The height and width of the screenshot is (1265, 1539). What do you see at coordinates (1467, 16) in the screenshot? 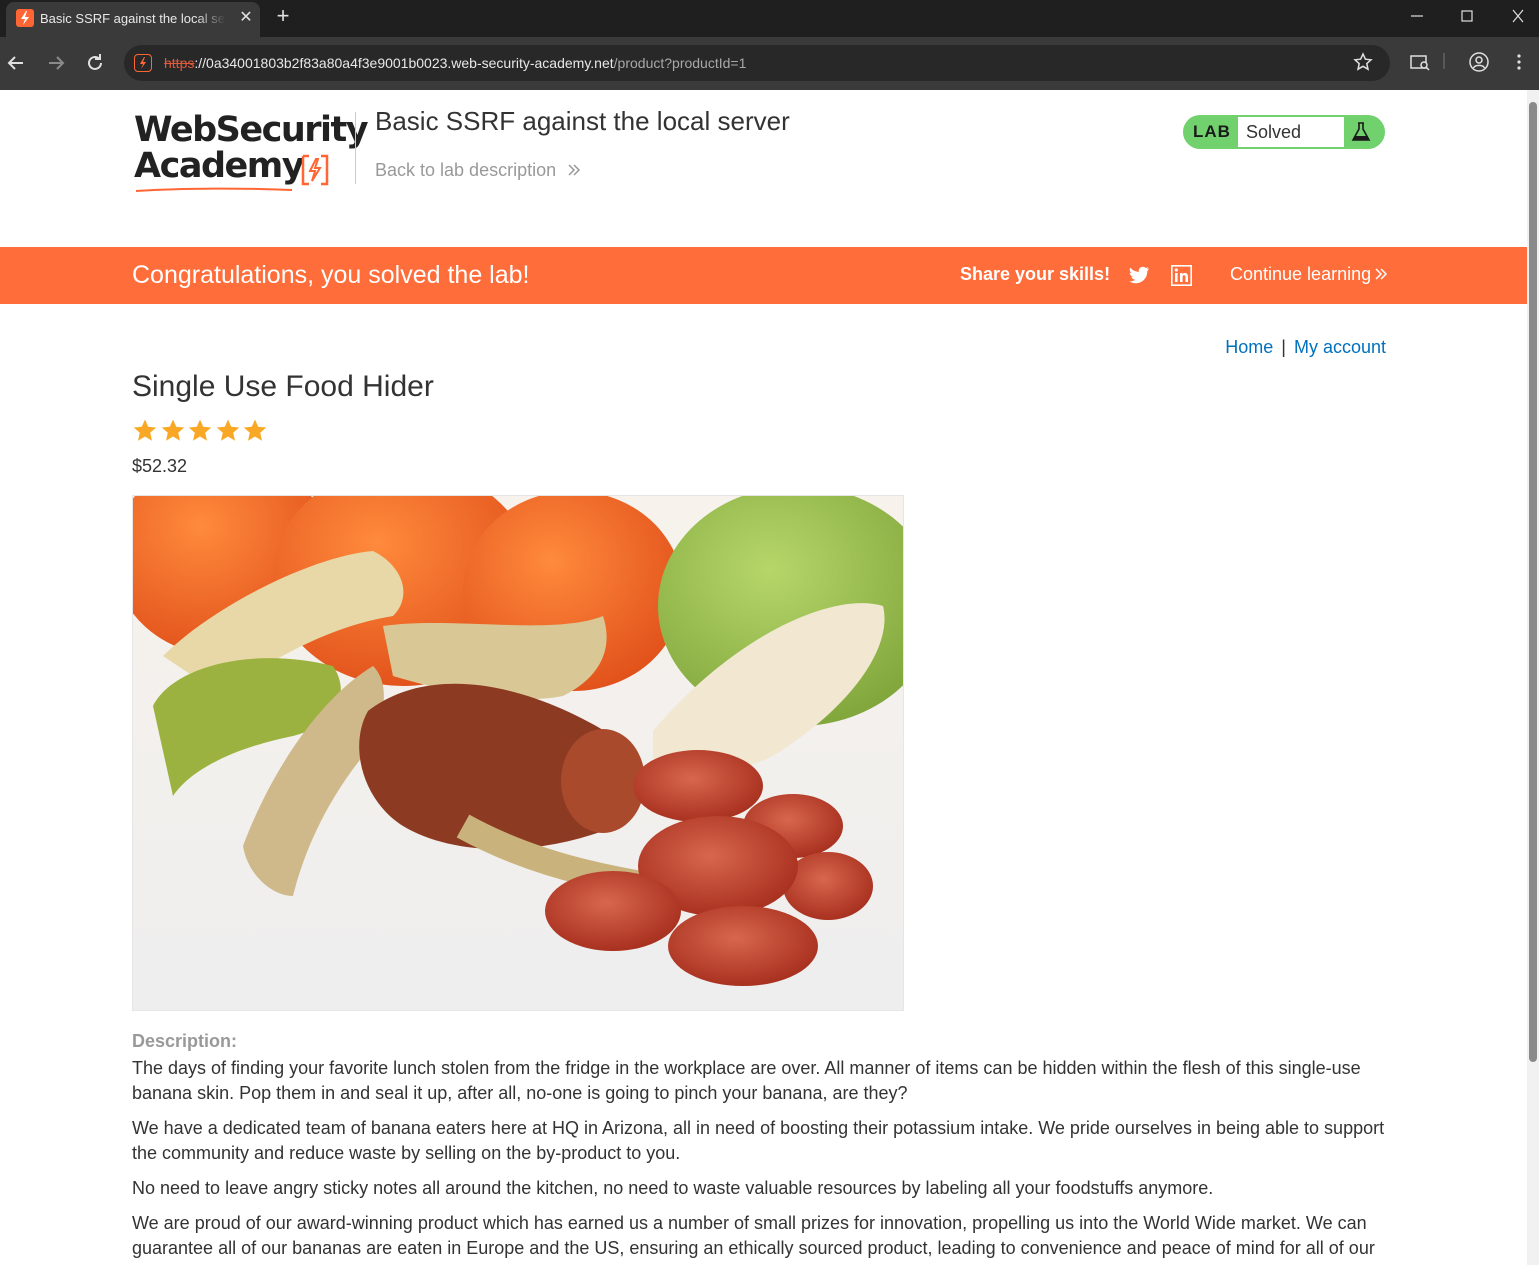
I see `maximize-window-icon` at bounding box center [1467, 16].